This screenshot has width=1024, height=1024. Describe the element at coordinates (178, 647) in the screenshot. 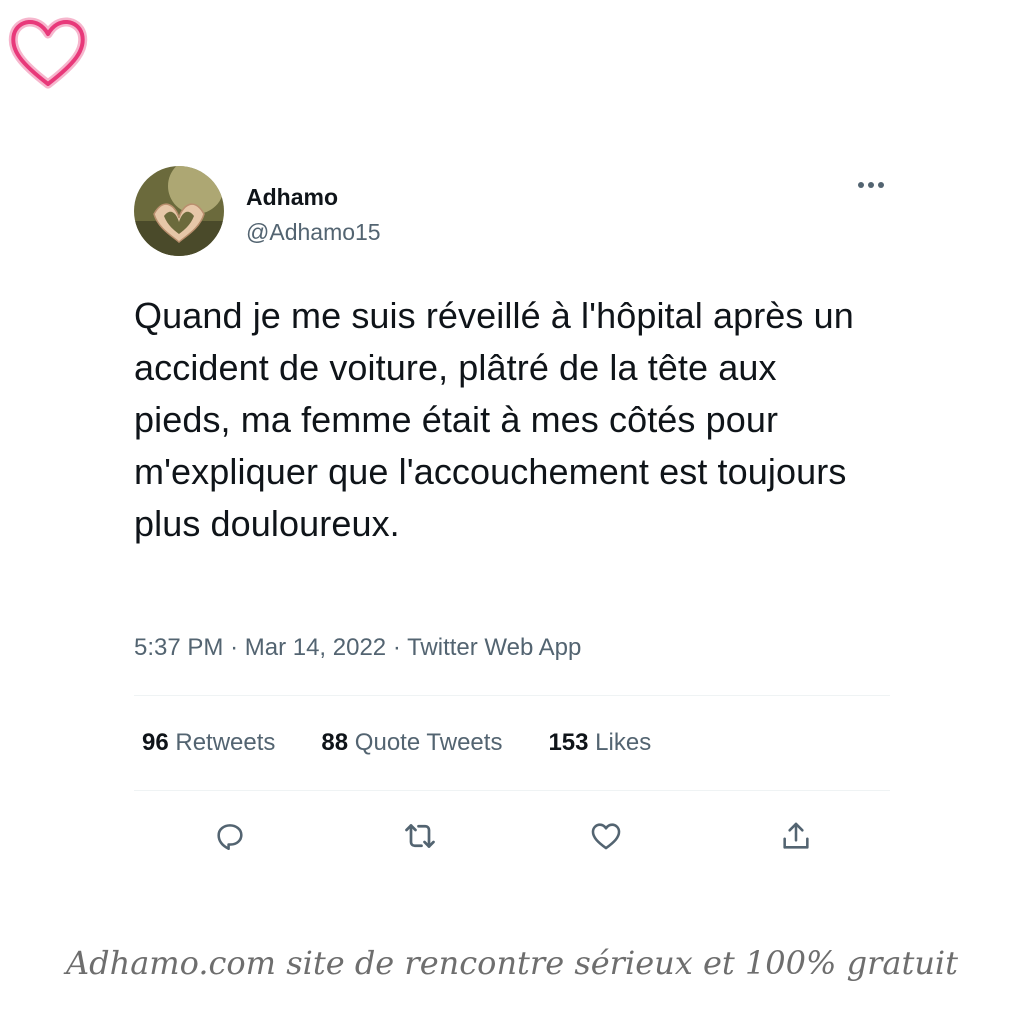

I see `tweet-time: 5:37 PM` at that location.